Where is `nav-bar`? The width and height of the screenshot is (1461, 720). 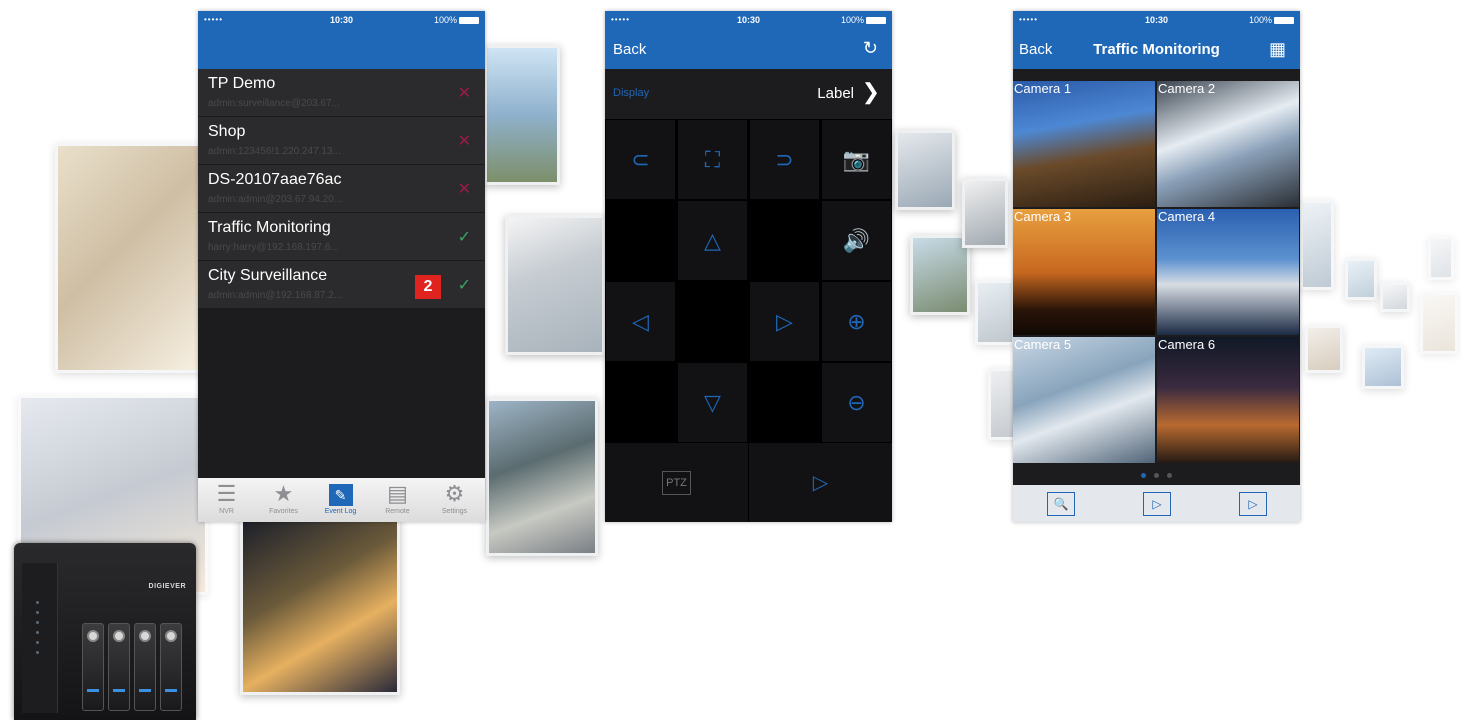 nav-bar is located at coordinates (341, 50).